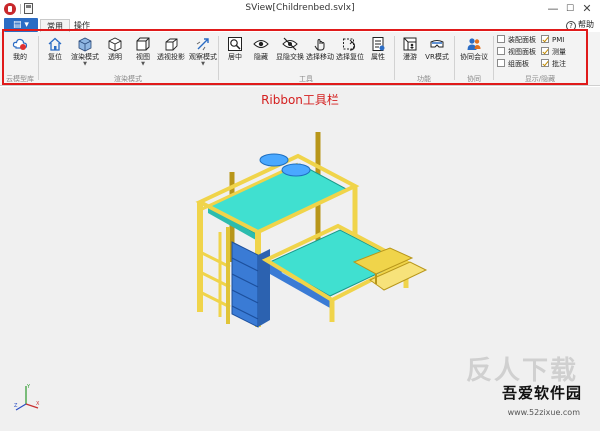 The width and height of the screenshot is (600, 431). What do you see at coordinates (85, 44) in the screenshot?
I see `shaded-cube-icon` at bounding box center [85, 44].